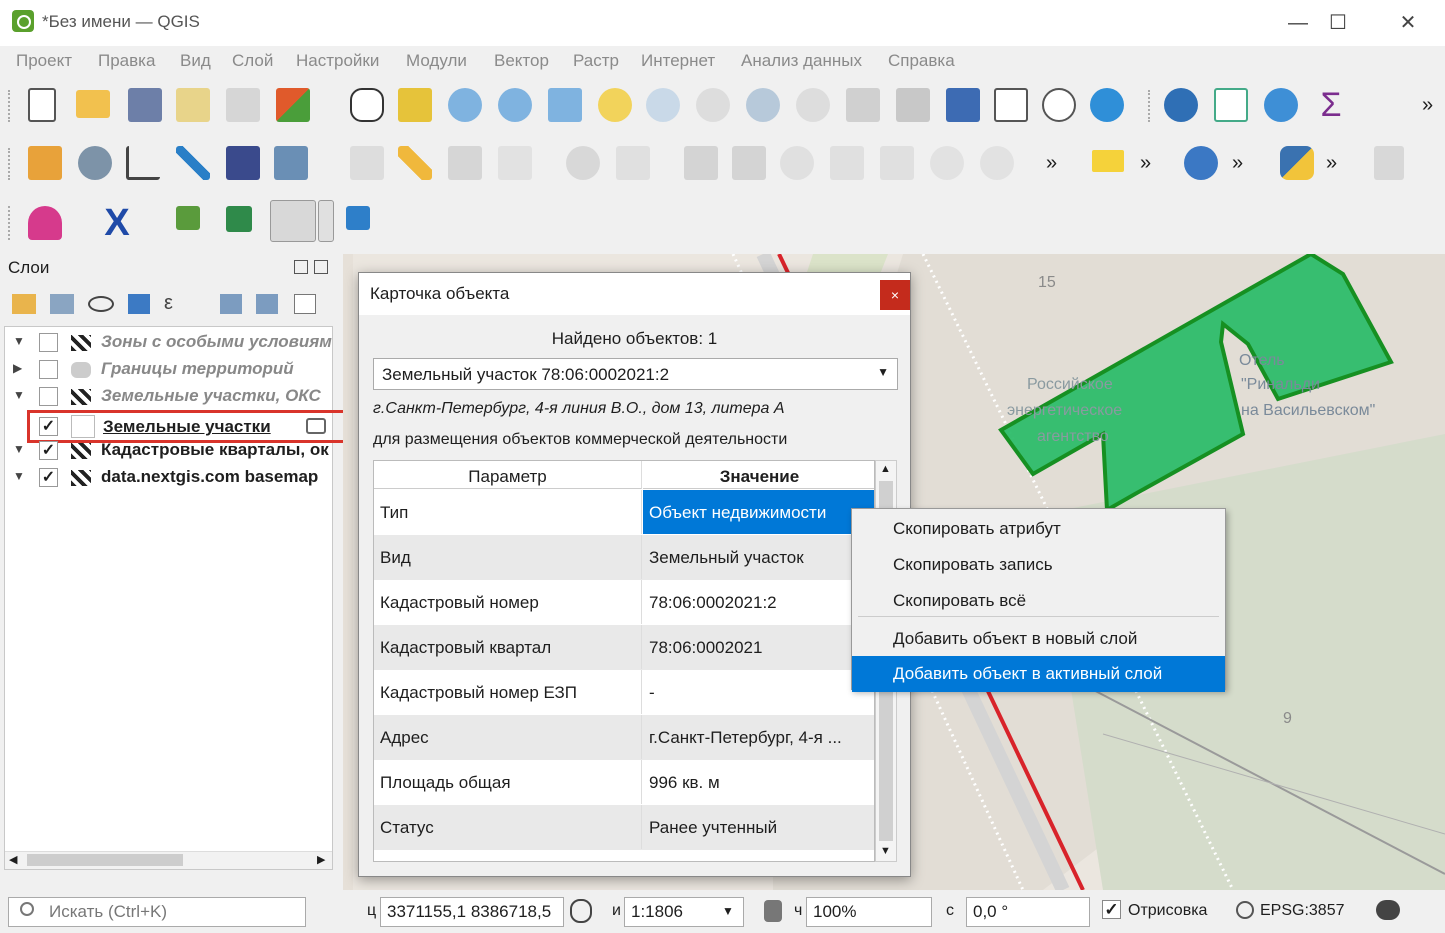 The width and height of the screenshot is (1445, 933). I want to click on menu-help: Справка, so click(921, 61).